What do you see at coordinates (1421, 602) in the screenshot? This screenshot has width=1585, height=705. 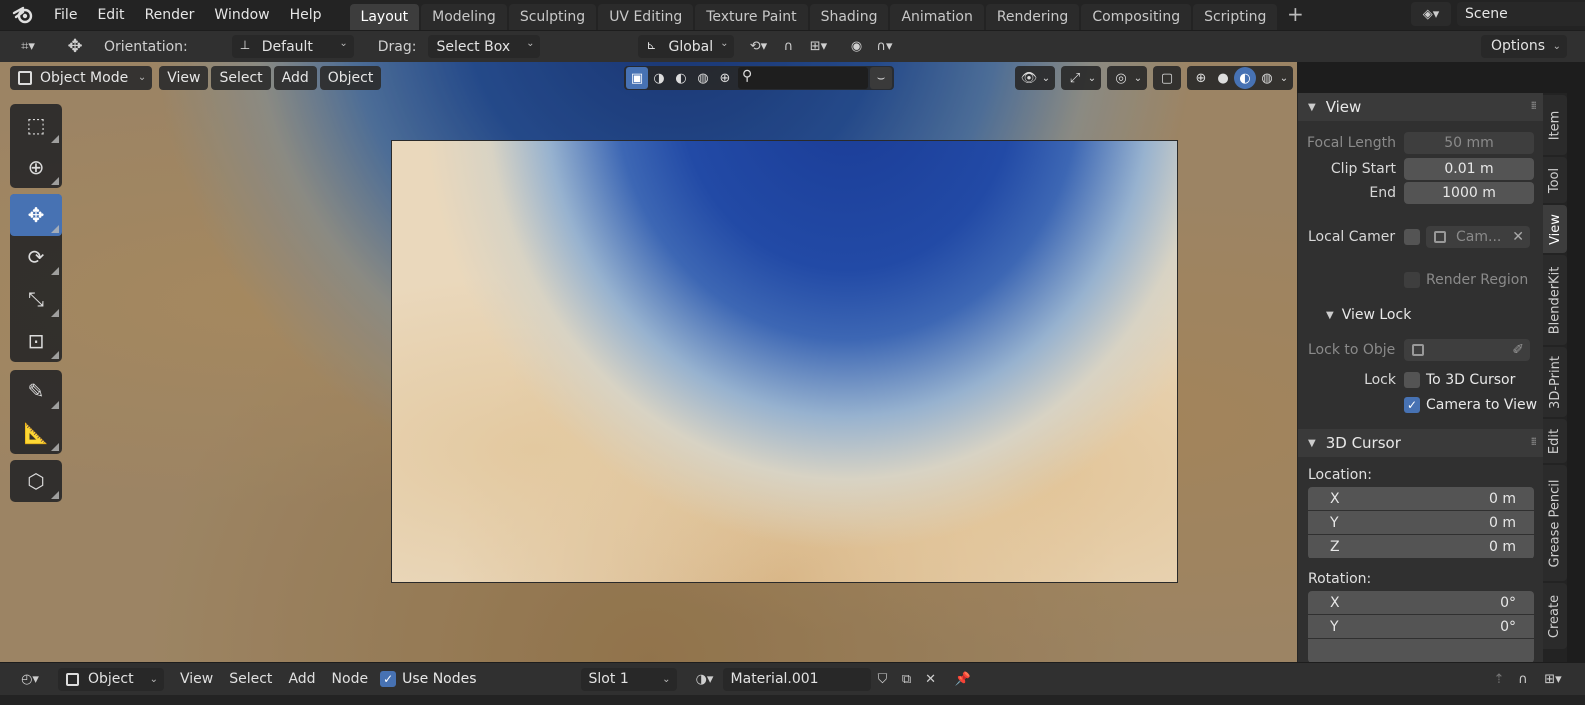 I see `rotation-x-field: X 0°` at bounding box center [1421, 602].